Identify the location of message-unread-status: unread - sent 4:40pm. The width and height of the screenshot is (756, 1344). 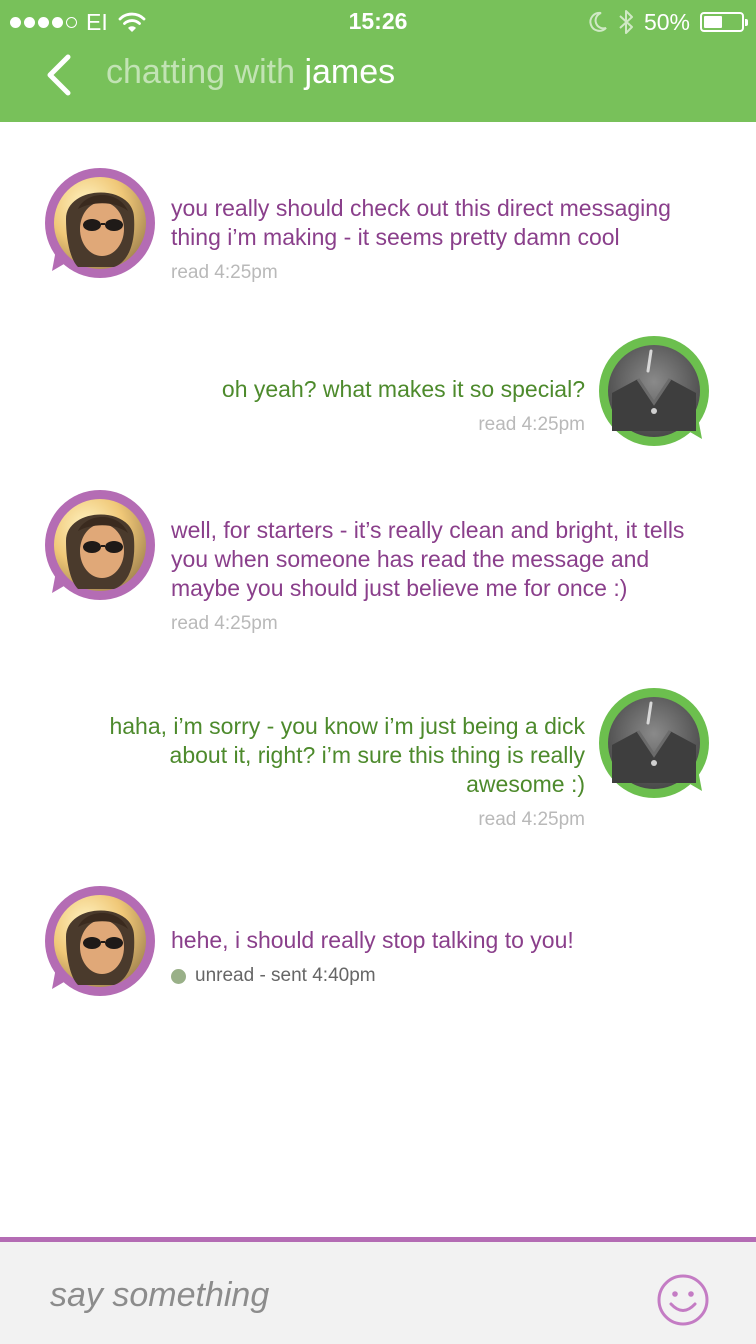
(441, 976).